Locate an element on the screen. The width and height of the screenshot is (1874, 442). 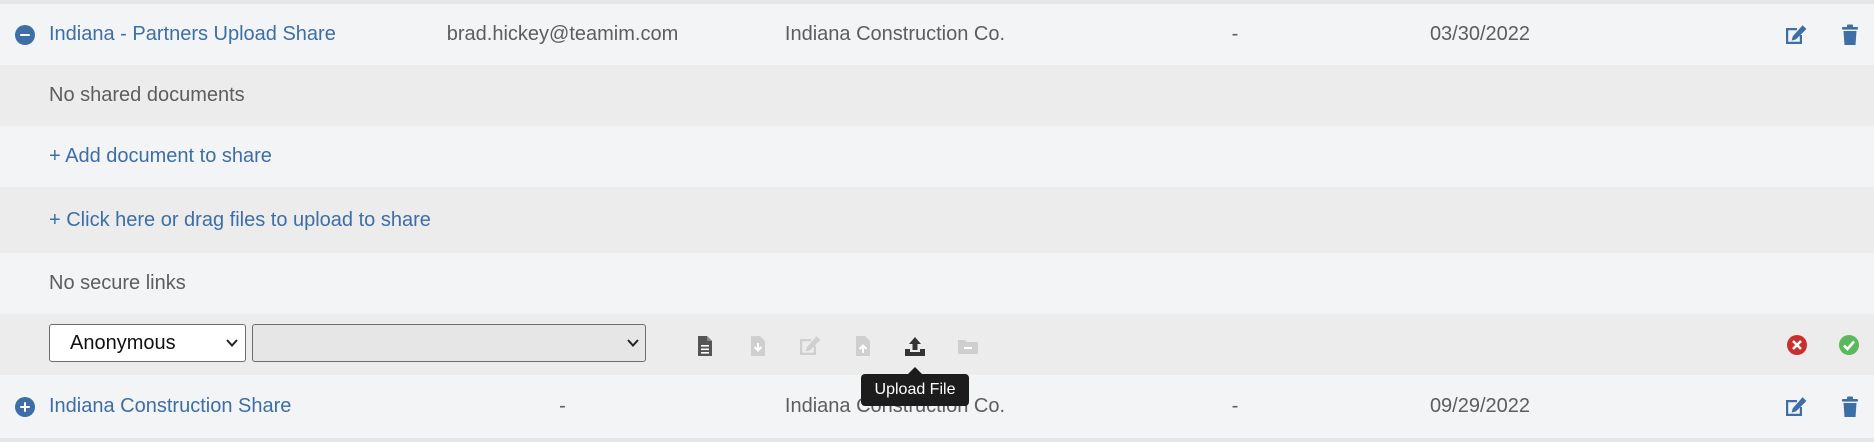
file-edit-icon is located at coordinates (810, 346).